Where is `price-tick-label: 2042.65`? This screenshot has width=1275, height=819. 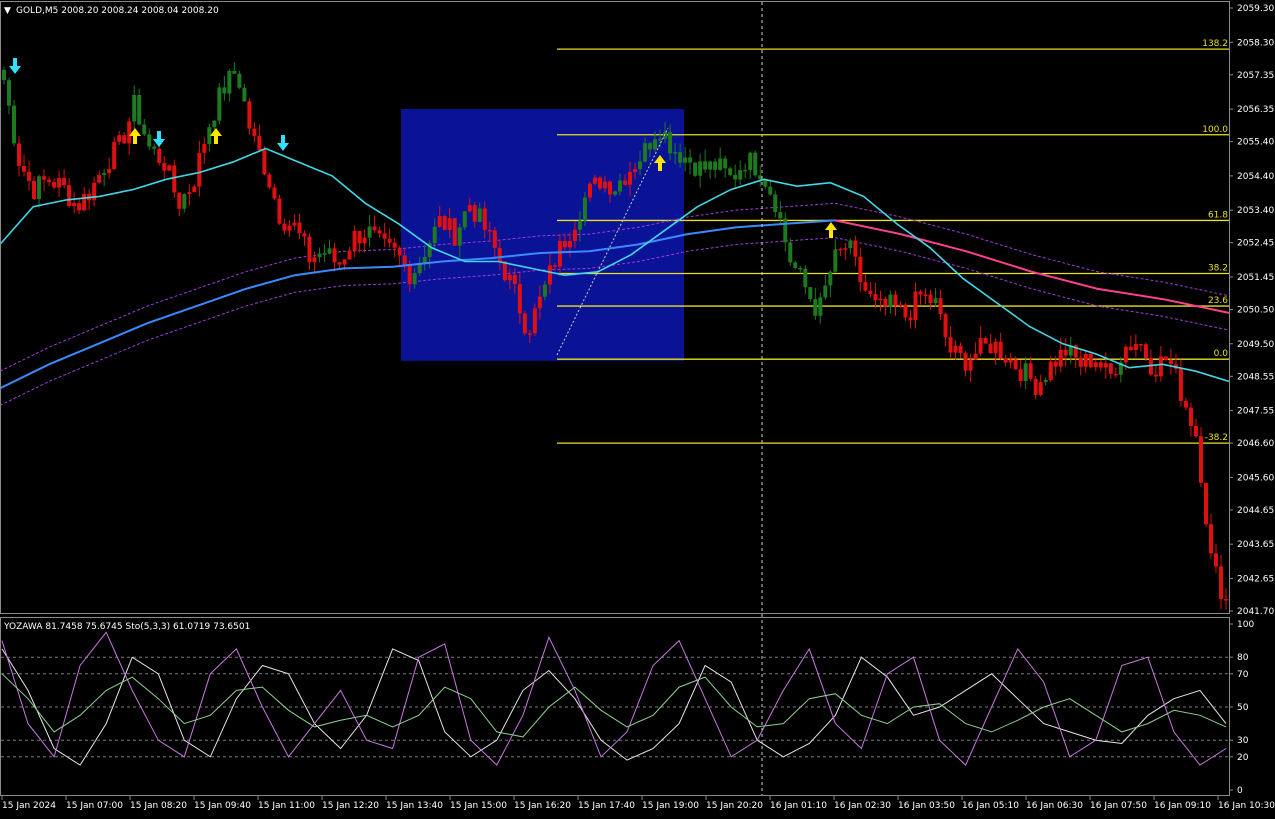 price-tick-label: 2042.65 is located at coordinates (1255, 579).